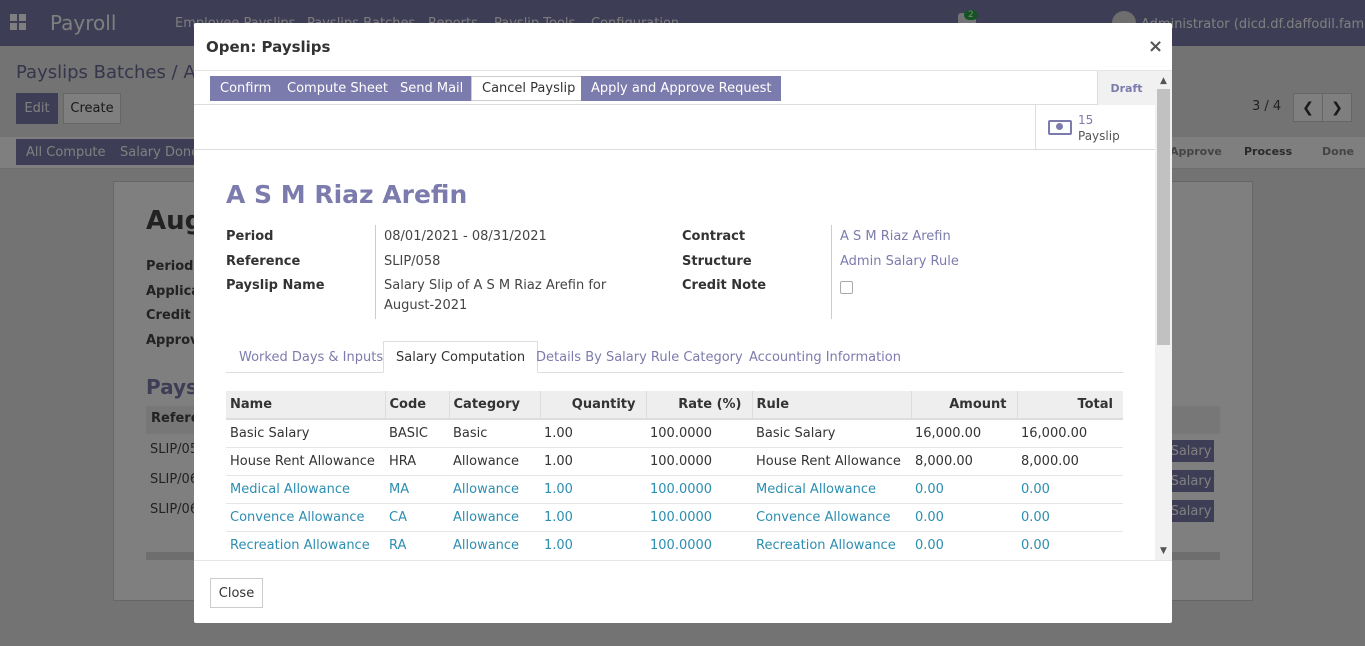  Describe the element at coordinates (250, 236) in the screenshot. I see `period-label: Period` at that location.